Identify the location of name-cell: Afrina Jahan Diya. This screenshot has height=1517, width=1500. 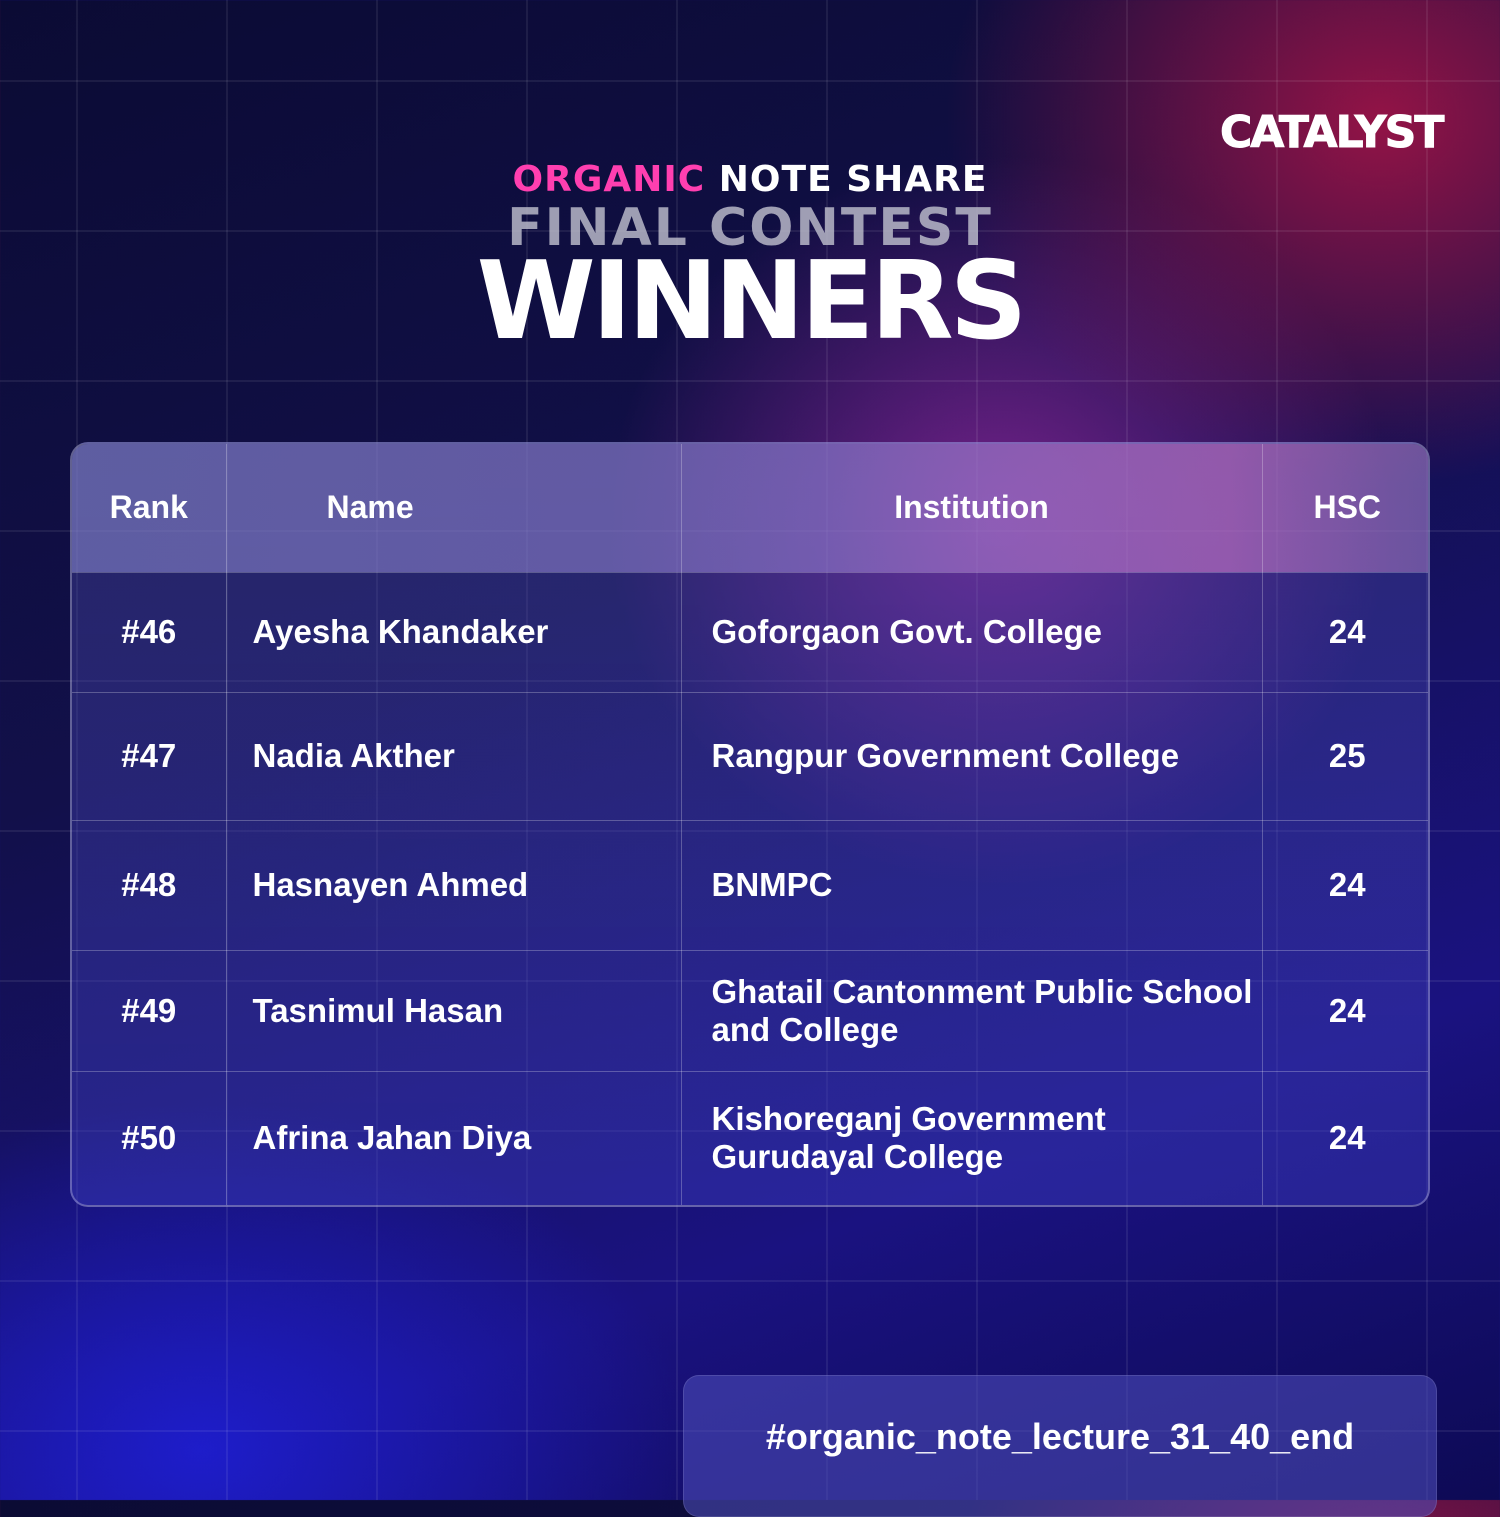
(453, 1137).